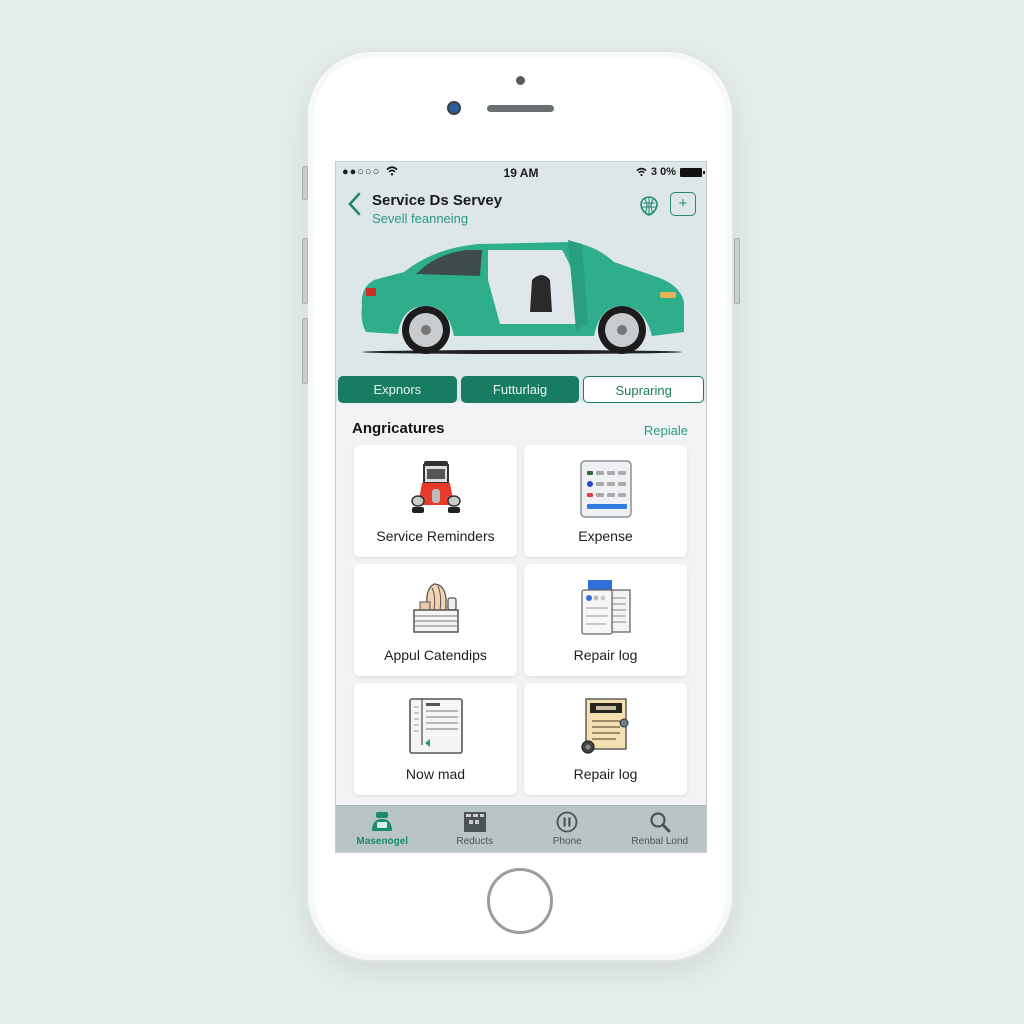  I want to click on battery-icon, so click(692, 172).